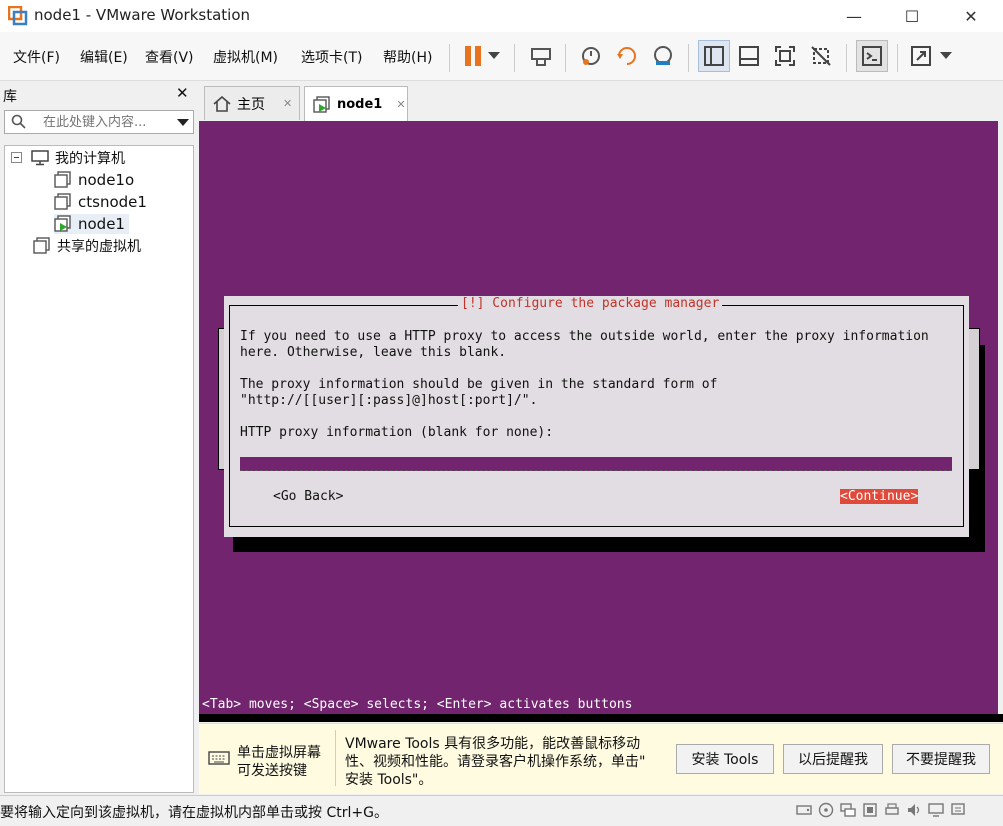 The image size is (1003, 826). Describe the element at coordinates (714, 56) in the screenshot. I see `show-library-icon` at that location.